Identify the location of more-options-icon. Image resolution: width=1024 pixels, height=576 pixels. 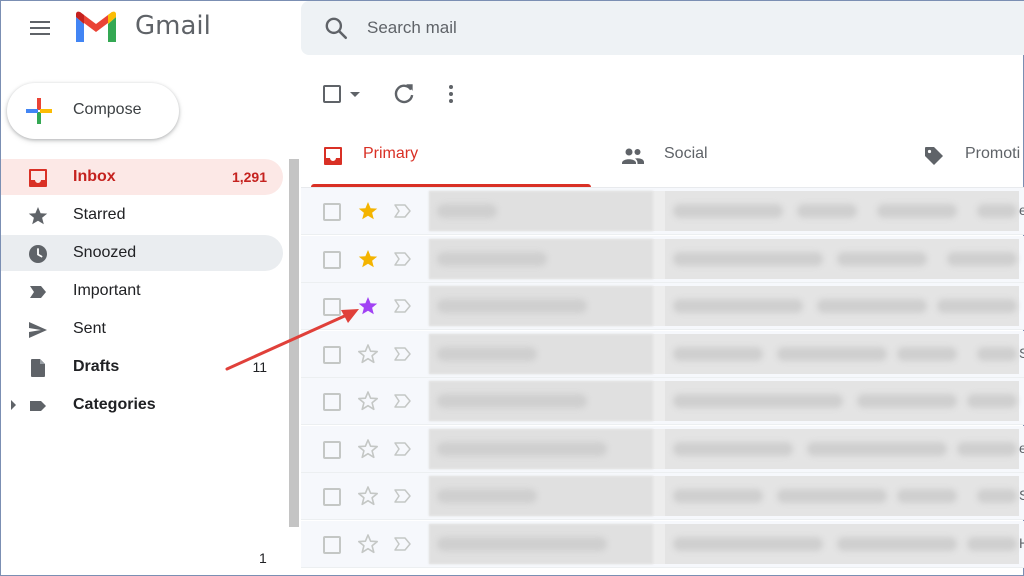
(451, 94).